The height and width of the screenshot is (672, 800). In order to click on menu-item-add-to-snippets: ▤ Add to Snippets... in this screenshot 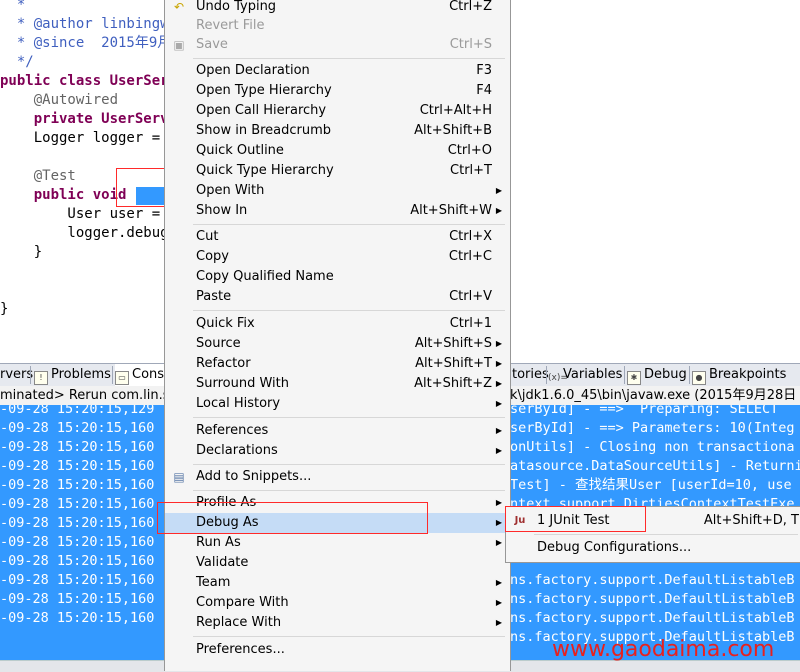, I will do `click(337, 477)`.